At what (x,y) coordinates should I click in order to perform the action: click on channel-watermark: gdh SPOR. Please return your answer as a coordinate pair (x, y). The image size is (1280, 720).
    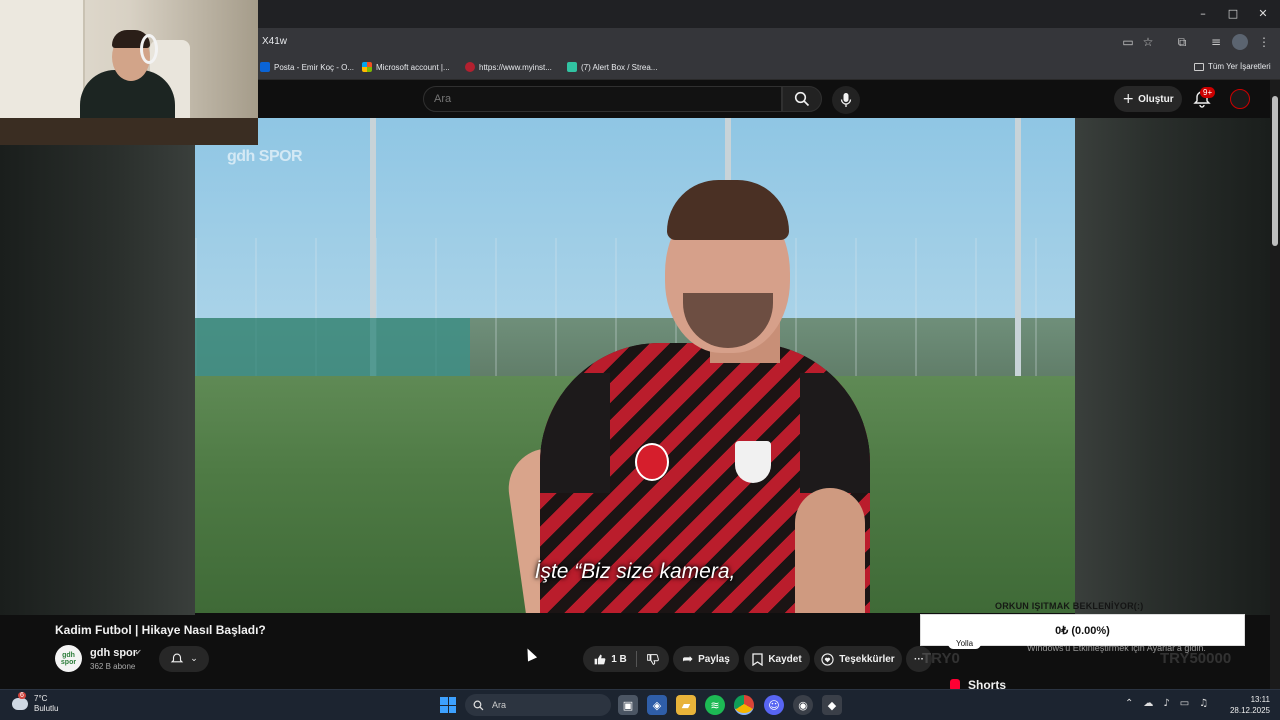
    Looking at the image, I should click on (265, 156).